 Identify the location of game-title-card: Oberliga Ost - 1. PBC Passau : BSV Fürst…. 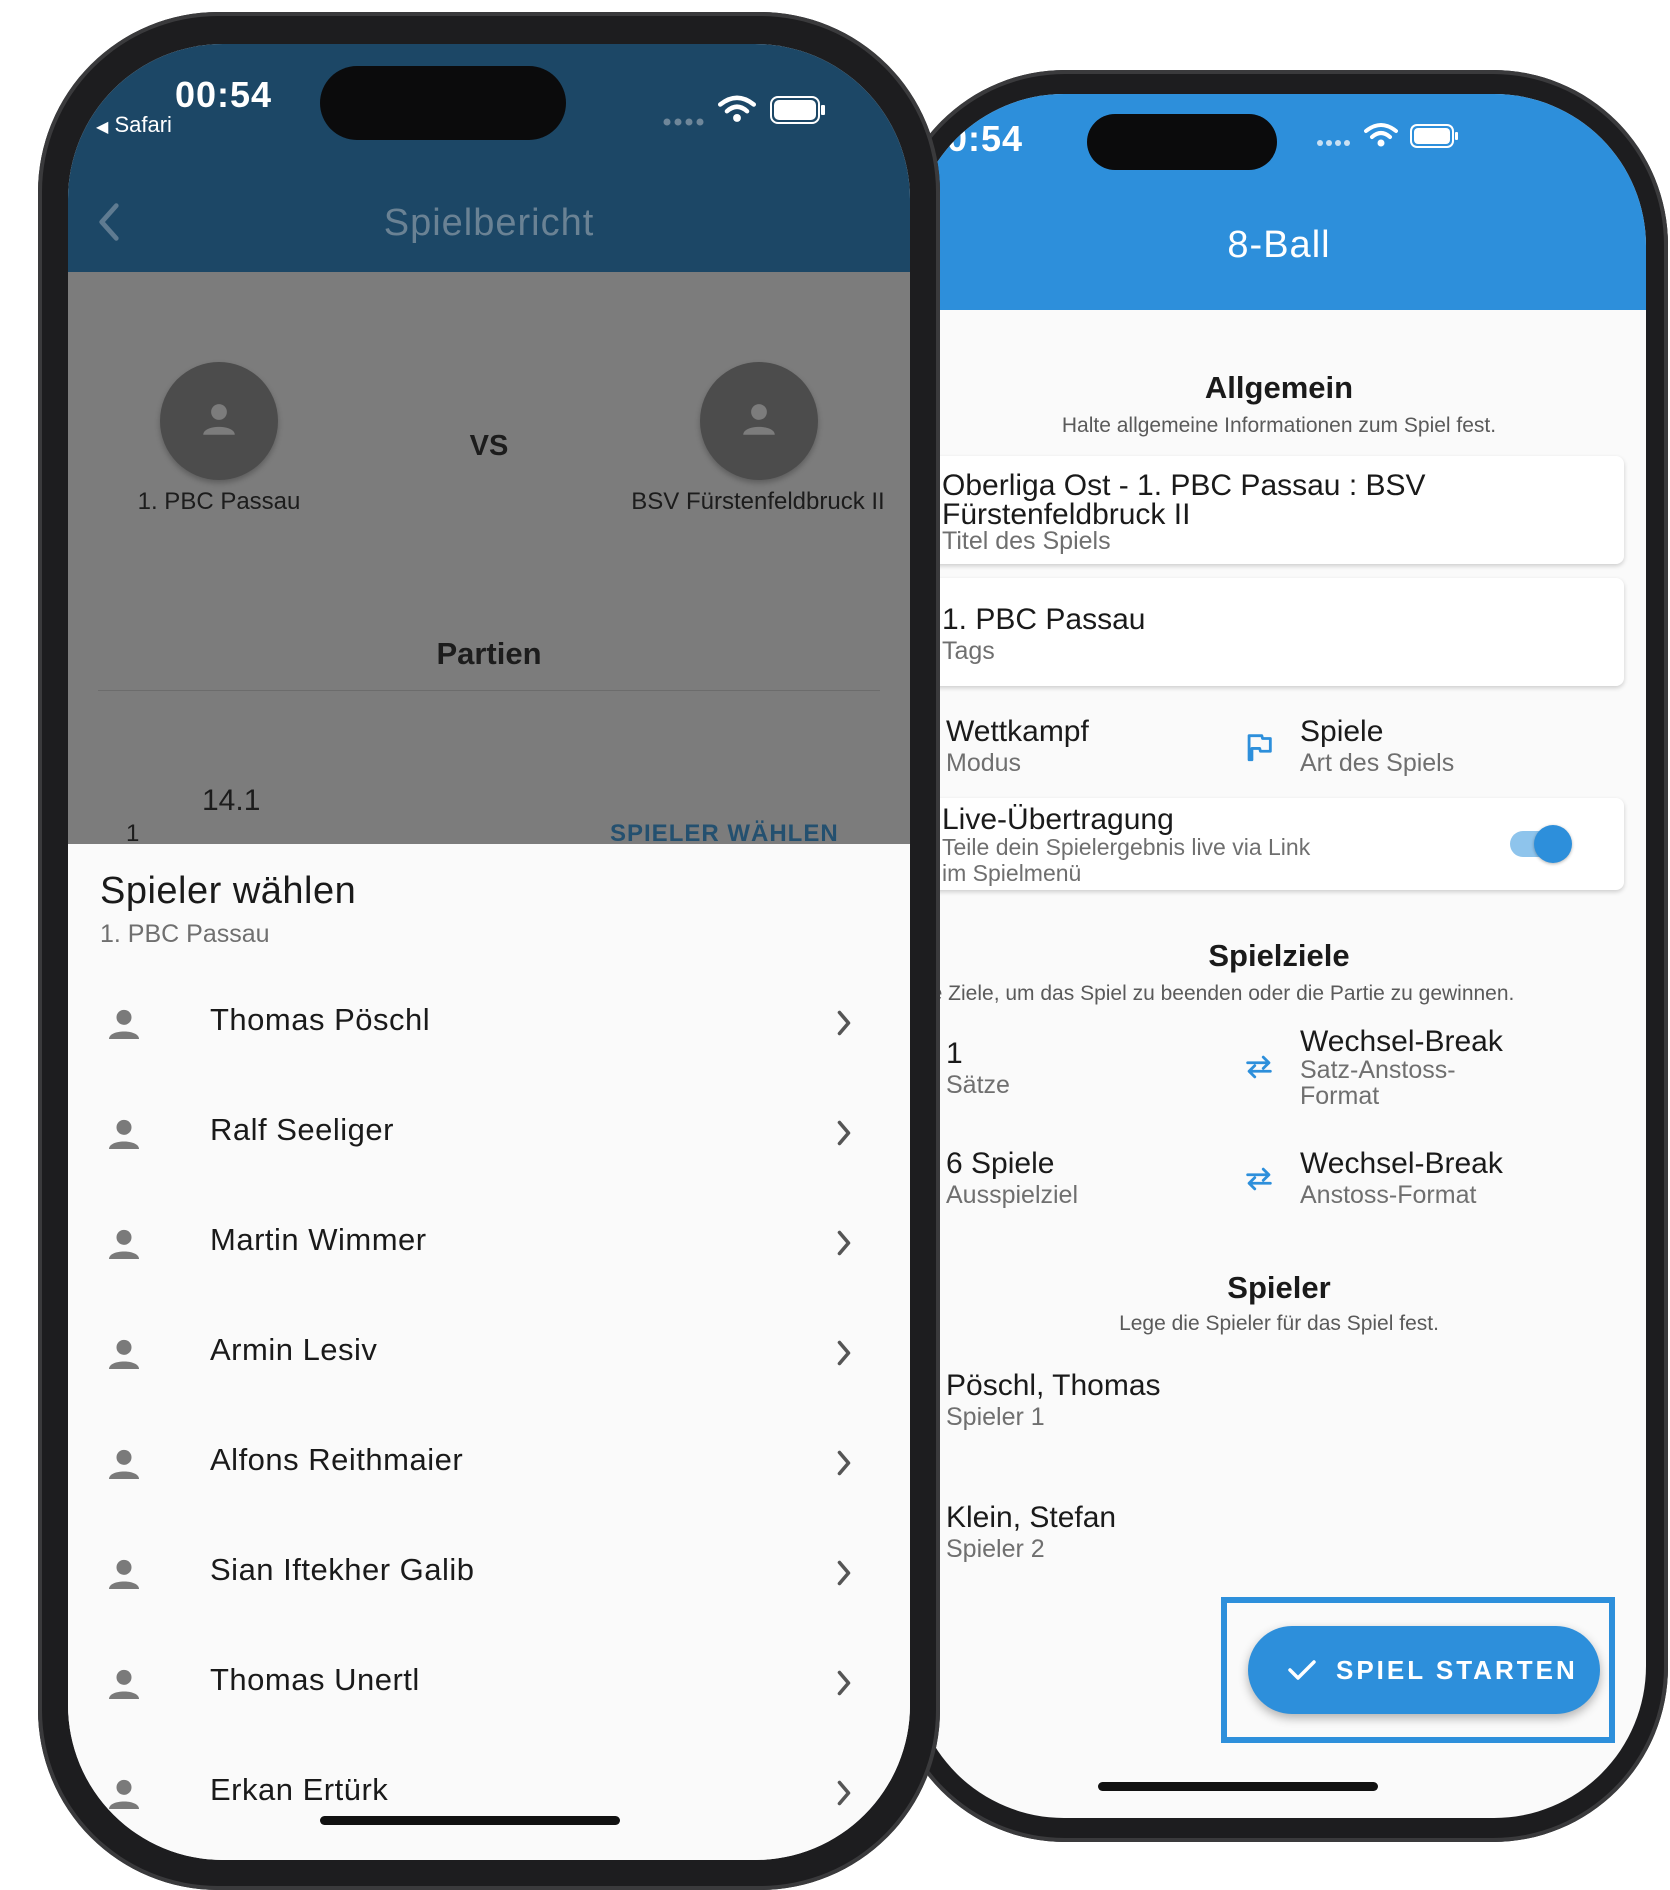
(1268, 510).